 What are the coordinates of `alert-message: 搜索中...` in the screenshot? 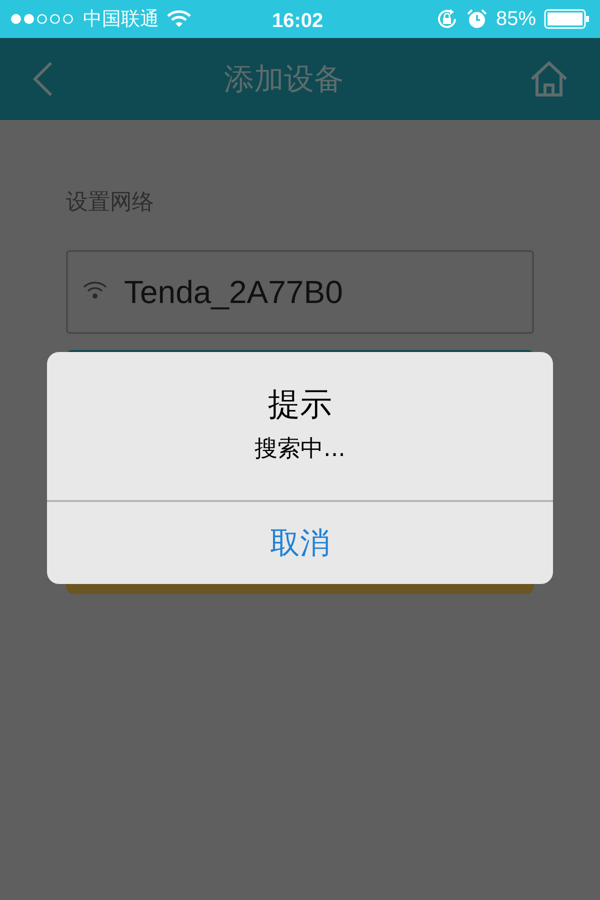 It's located at (300, 449).